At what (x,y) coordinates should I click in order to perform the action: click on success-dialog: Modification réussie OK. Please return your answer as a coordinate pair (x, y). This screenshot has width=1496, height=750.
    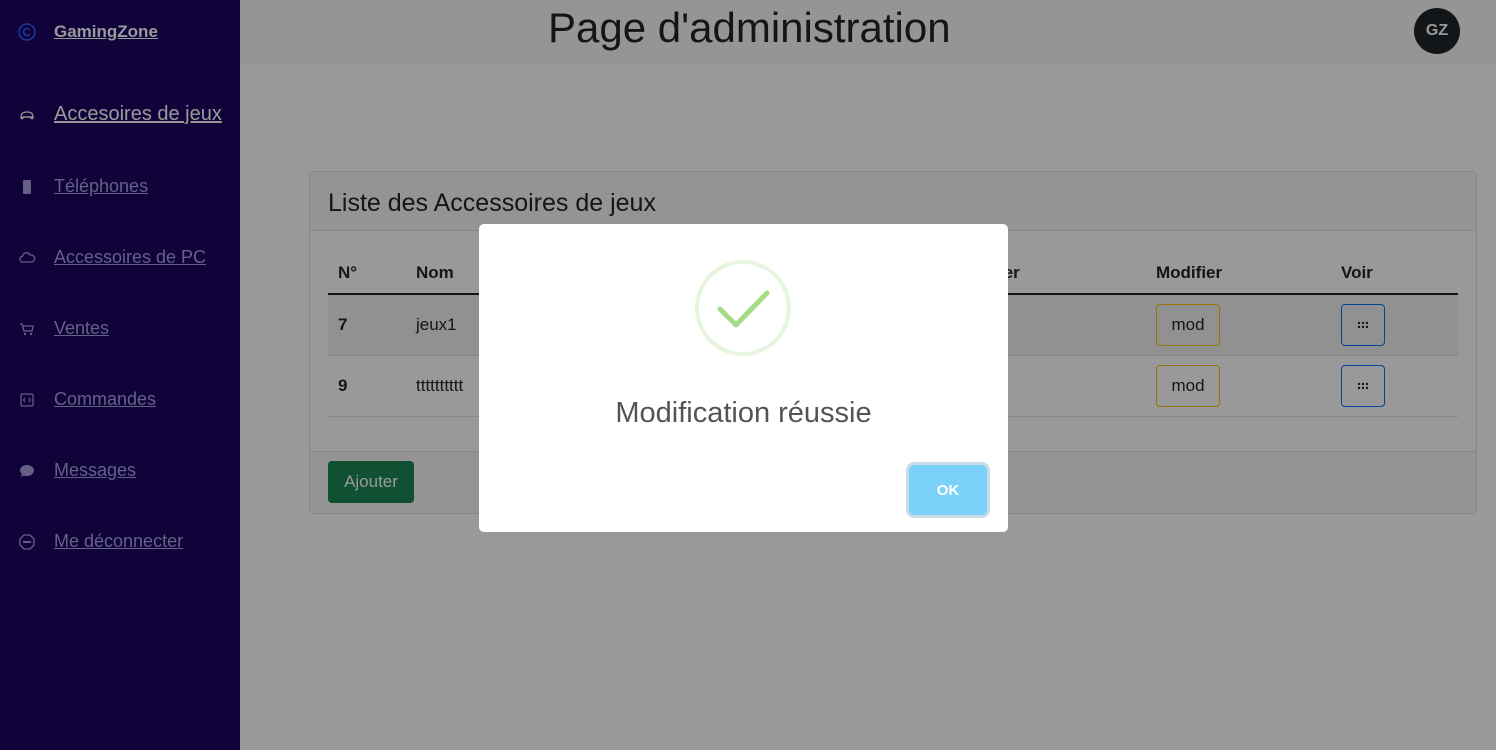
    Looking at the image, I should click on (743, 378).